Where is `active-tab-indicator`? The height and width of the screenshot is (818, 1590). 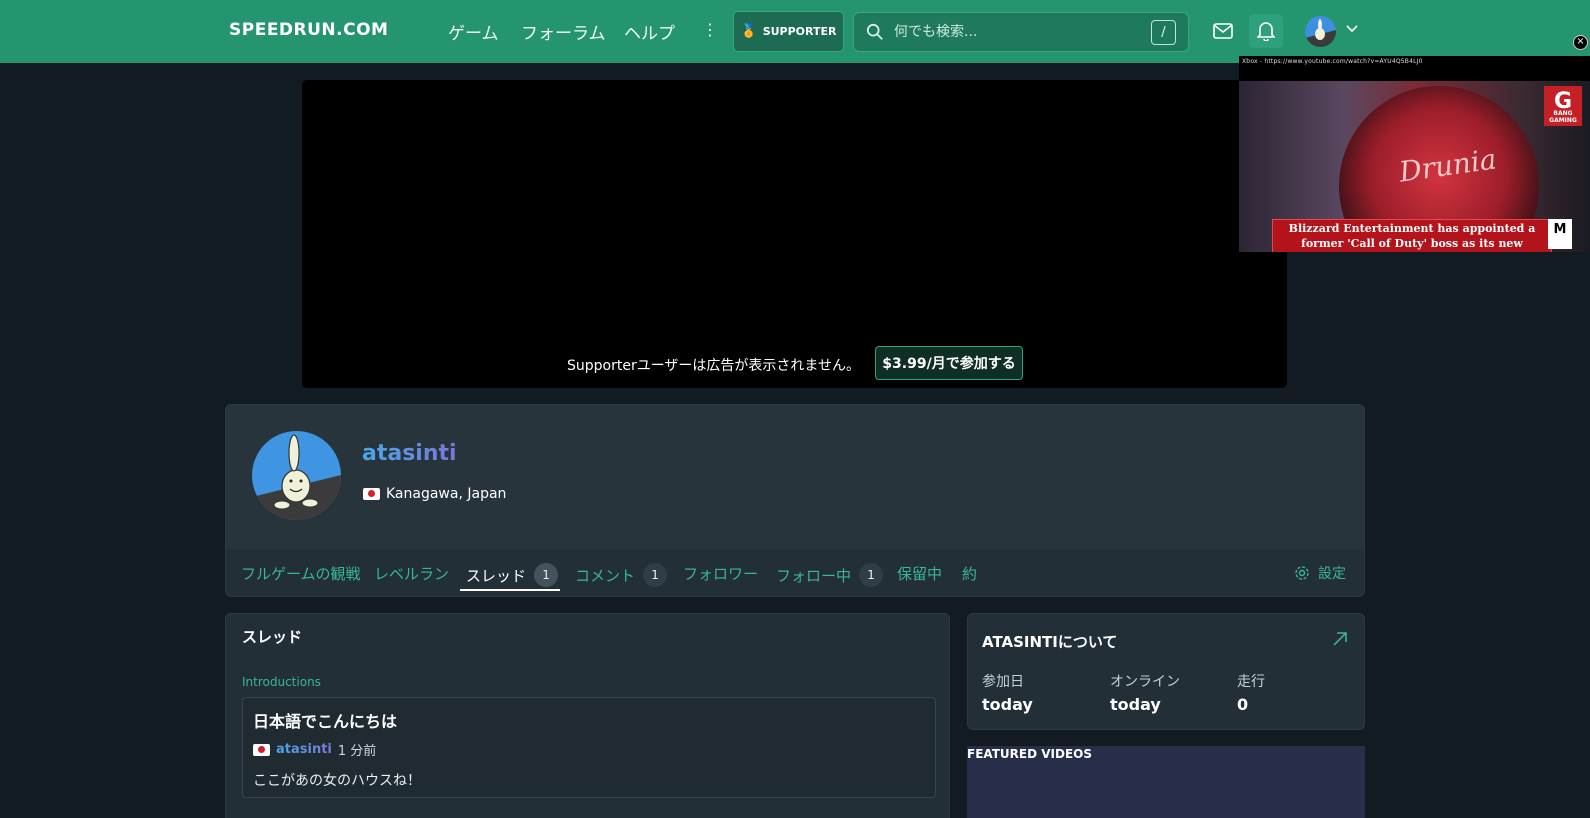
active-tab-indicator is located at coordinates (510, 590).